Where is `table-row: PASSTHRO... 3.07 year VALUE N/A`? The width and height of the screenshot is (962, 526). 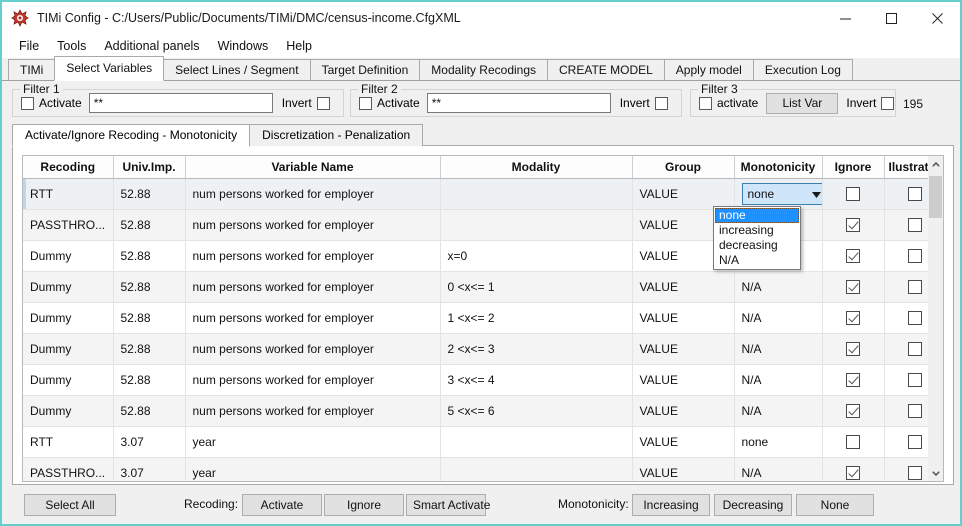 table-row: PASSTHRO... 3.07 year VALUE N/A is located at coordinates (476, 469).